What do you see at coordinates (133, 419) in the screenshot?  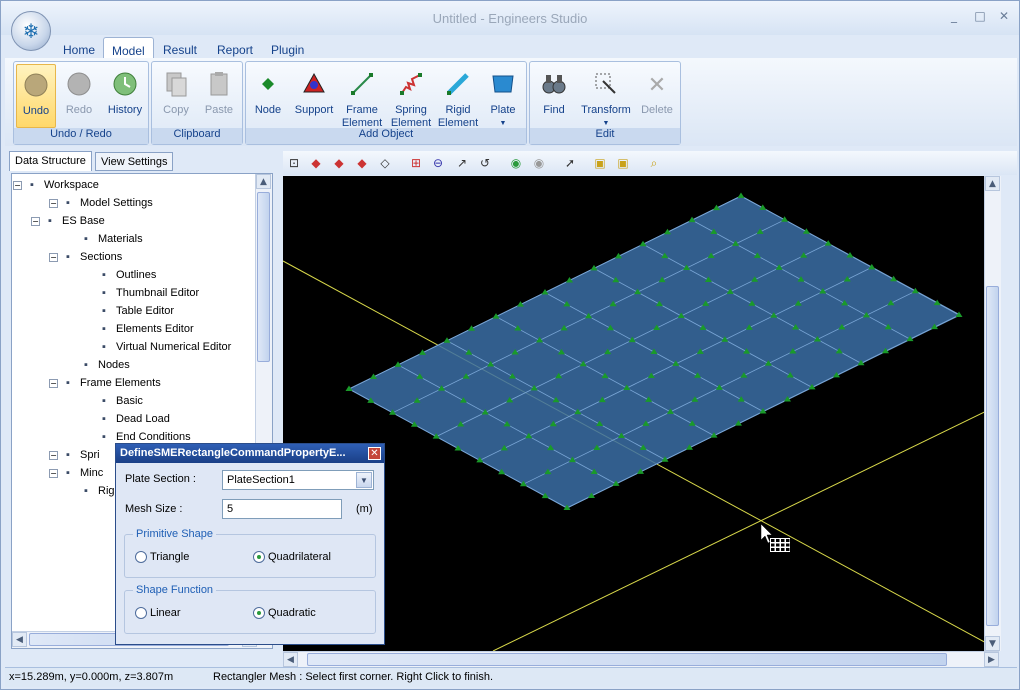 I see `tree-item: ▪ Dead Load` at bounding box center [133, 419].